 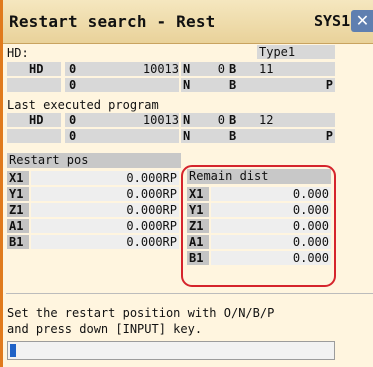 What do you see at coordinates (112, 21) in the screenshot?
I see `window-title: Restart search - Rest` at bounding box center [112, 21].